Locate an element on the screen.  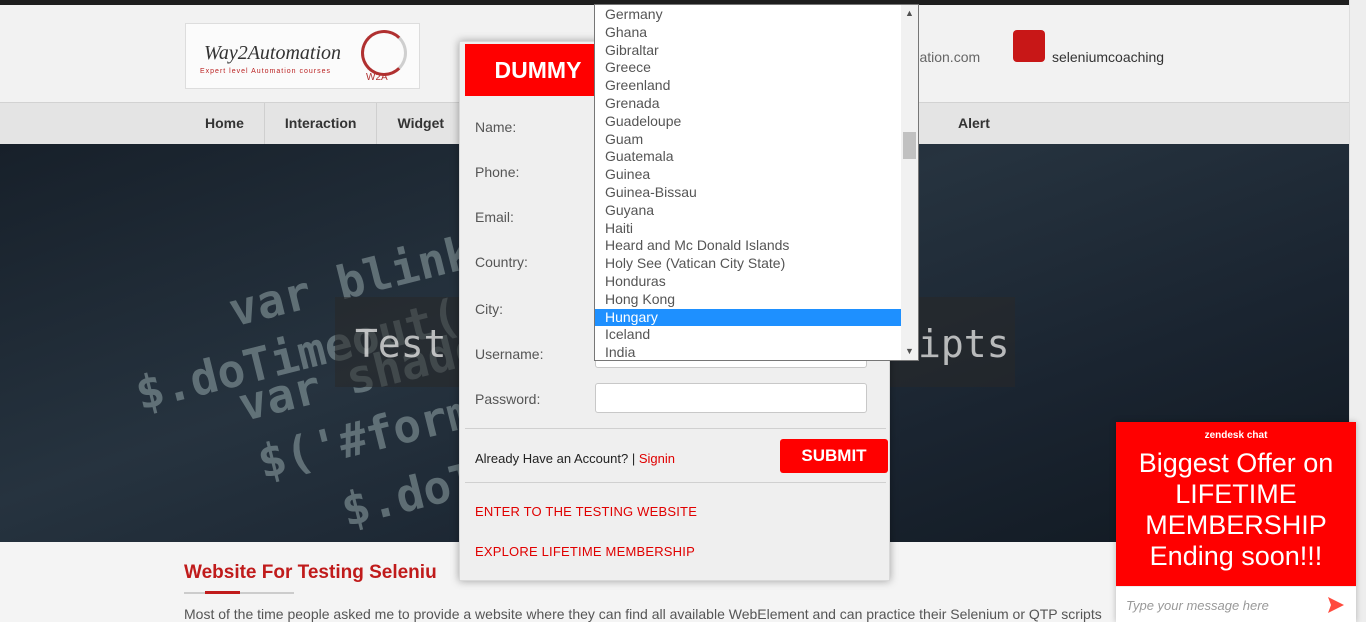
nav-items: Home Interaction Widget is located at coordinates (325, 124).